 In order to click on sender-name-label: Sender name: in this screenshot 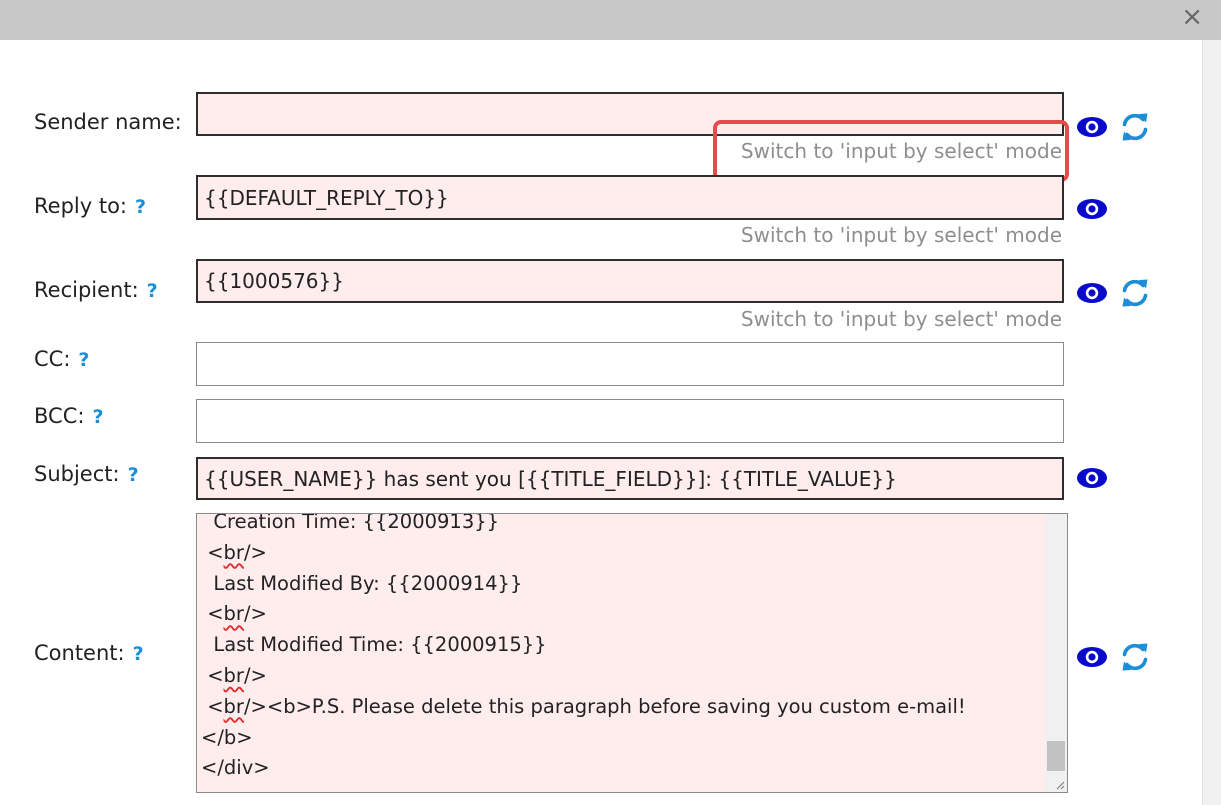, I will do `click(108, 122)`.